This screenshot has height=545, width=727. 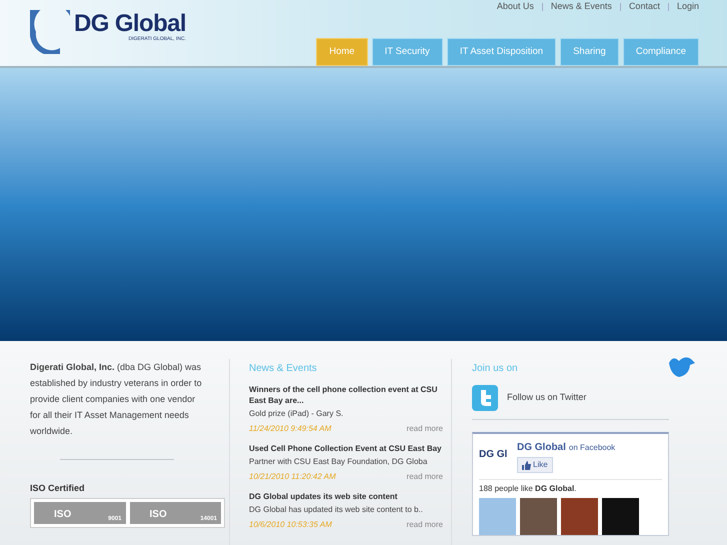 I want to click on news-summary: Gold prize (iPad) - Gary S., so click(x=296, y=414).